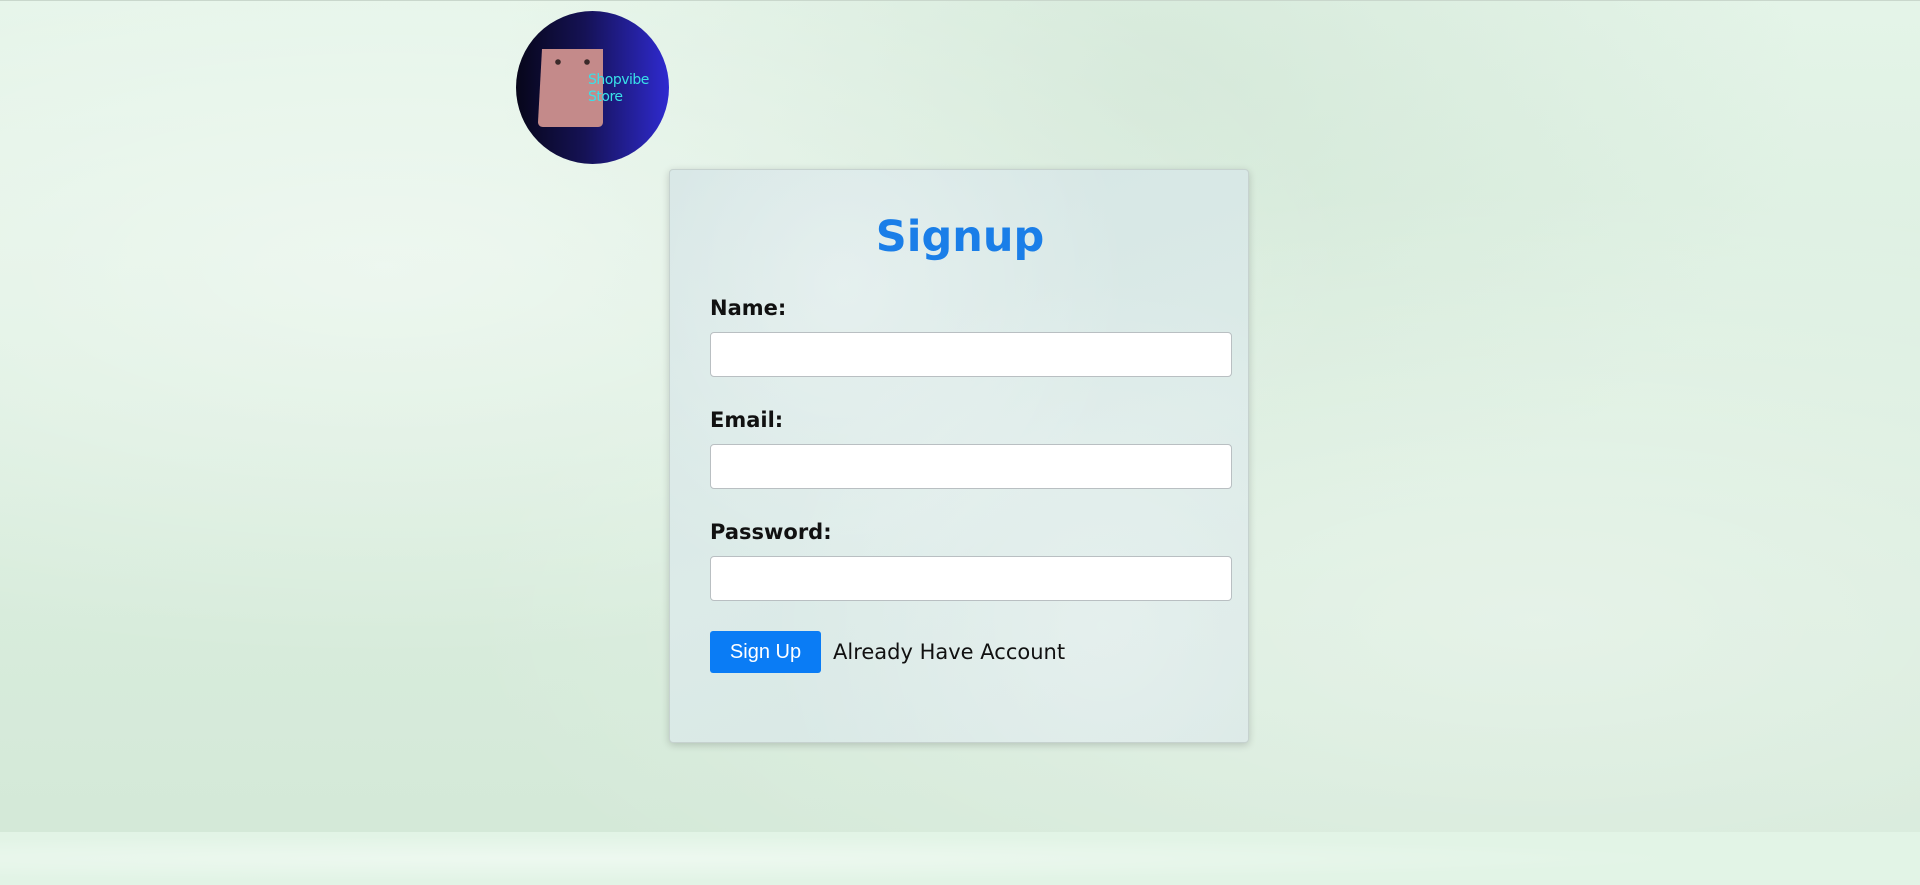 The height and width of the screenshot is (885, 1920). What do you see at coordinates (765, 652) in the screenshot?
I see `sign-up-button: Sign Up` at bounding box center [765, 652].